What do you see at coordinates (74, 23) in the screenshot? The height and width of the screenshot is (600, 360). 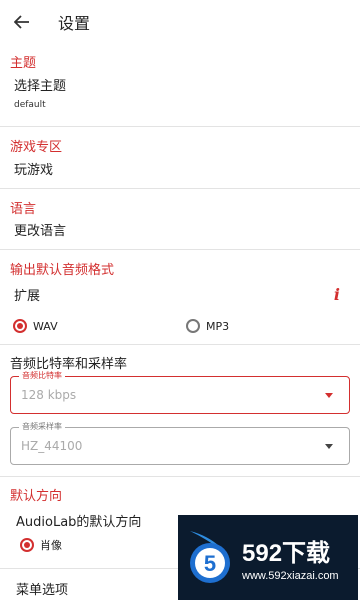 I see `page-title: 设置` at bounding box center [74, 23].